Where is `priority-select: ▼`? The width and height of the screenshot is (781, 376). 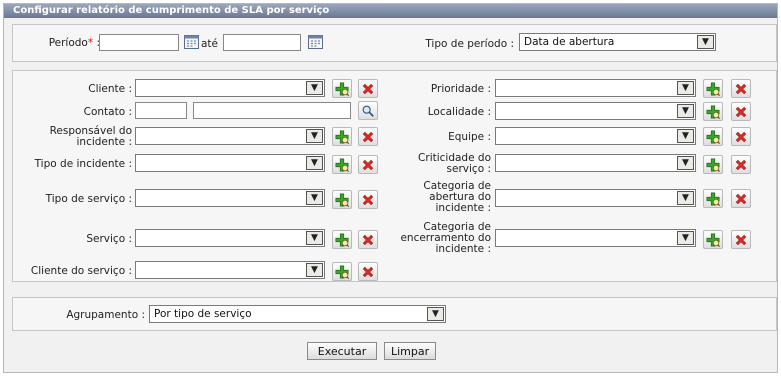
priority-select: ▼ is located at coordinates (595, 88).